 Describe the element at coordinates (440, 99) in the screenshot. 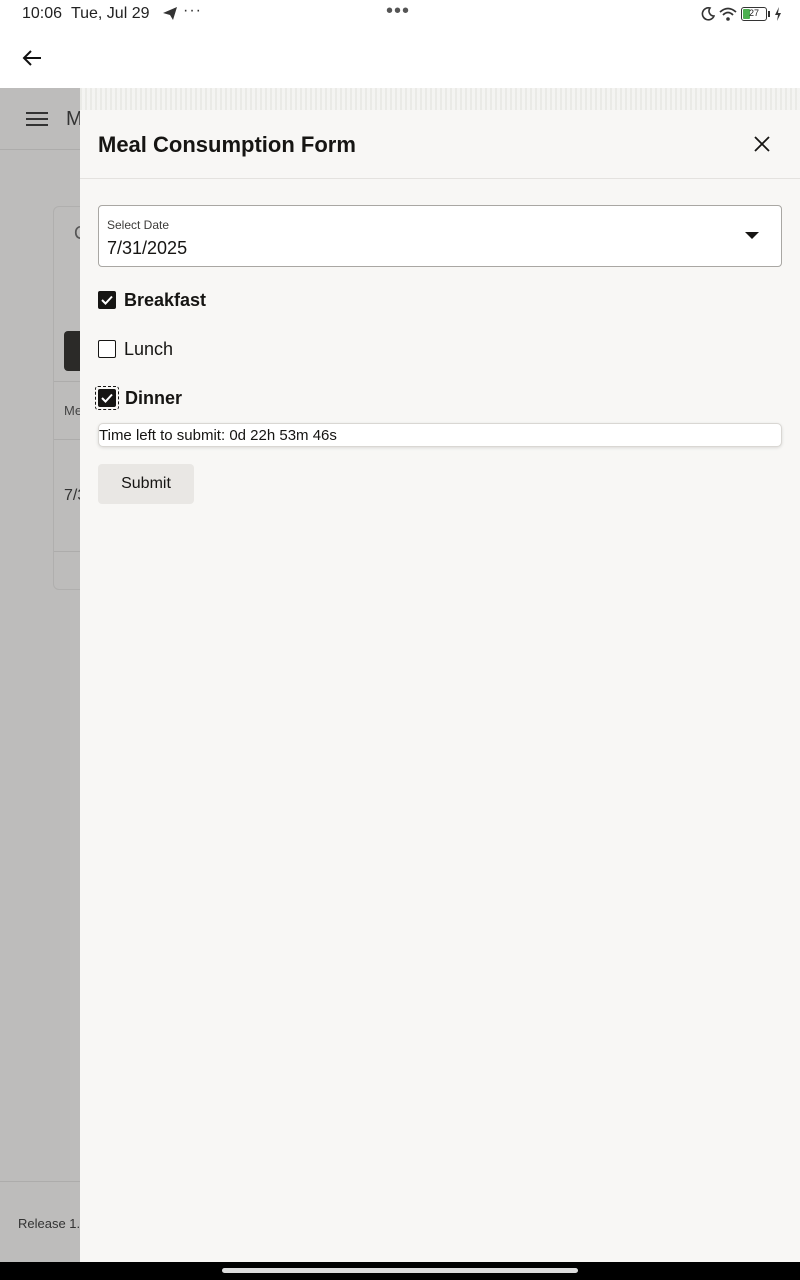

I see `drawer-texture` at that location.